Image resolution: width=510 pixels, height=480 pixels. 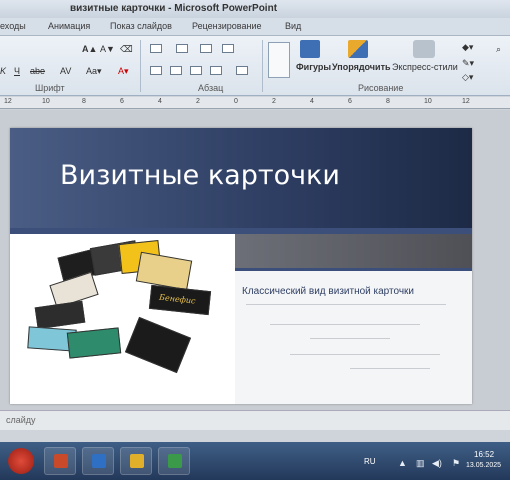 I want to click on volume-icon: ◀), so click(x=437, y=463).